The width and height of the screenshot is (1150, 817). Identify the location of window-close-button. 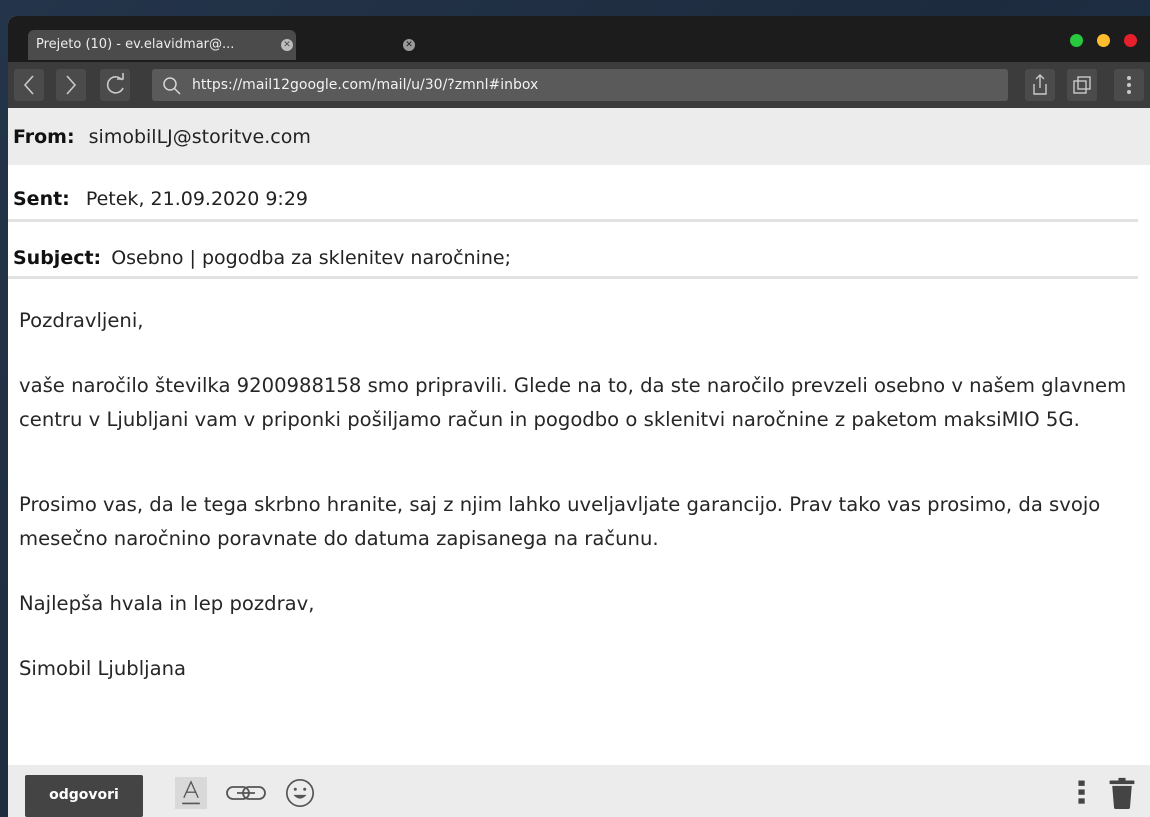
(1130, 40).